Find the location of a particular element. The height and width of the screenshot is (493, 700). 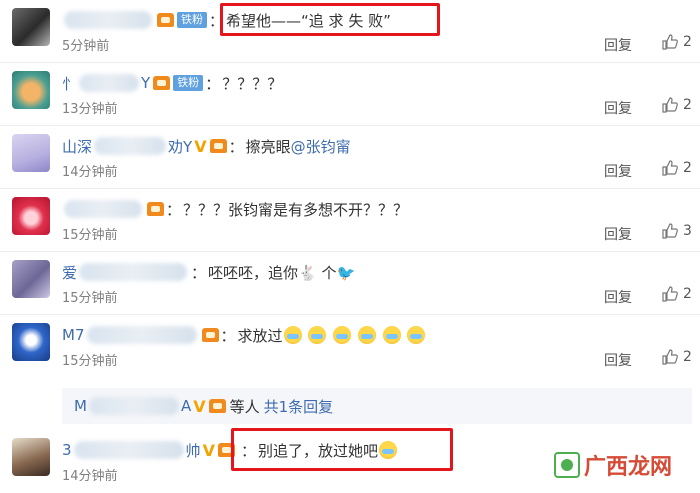

username: M is located at coordinates (80, 406).